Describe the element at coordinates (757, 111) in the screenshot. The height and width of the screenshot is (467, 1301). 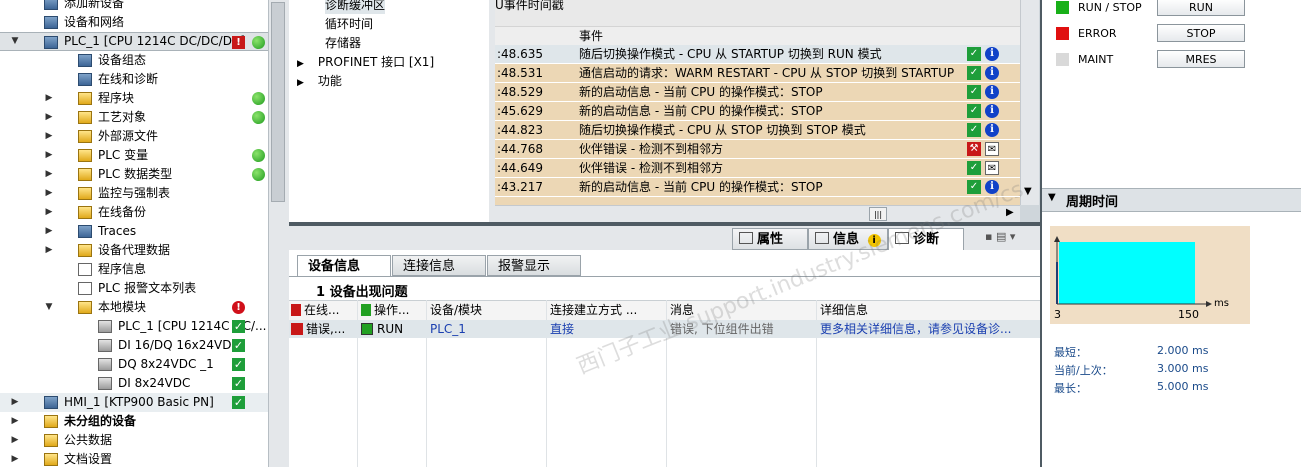
I see `table-row: :45.629 新的启动信息 - 当前 CPU 的操作模式：STOP ✓ i` at that location.